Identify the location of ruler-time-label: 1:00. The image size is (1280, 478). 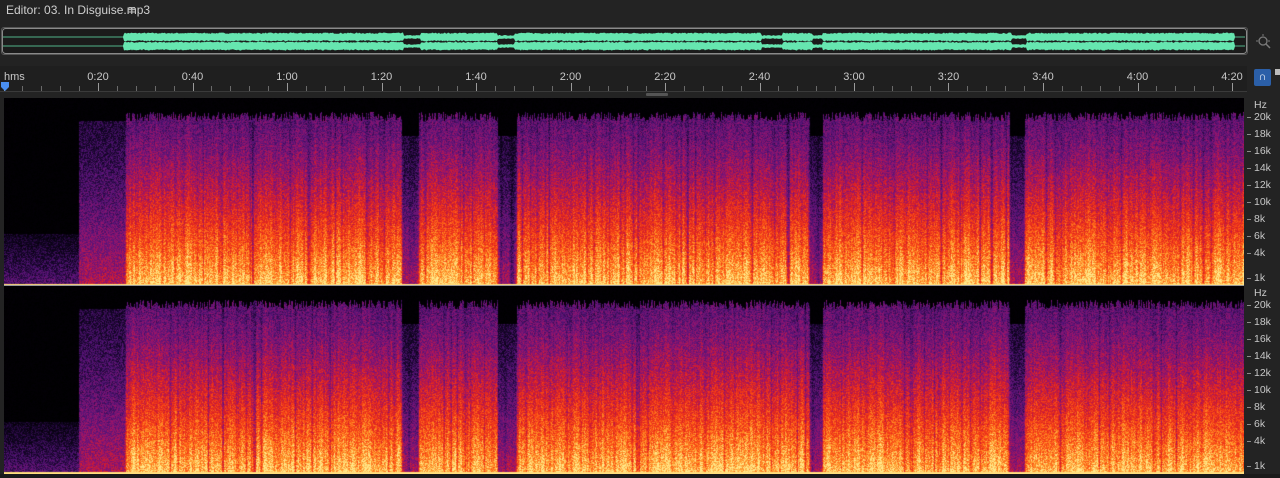
(287, 77).